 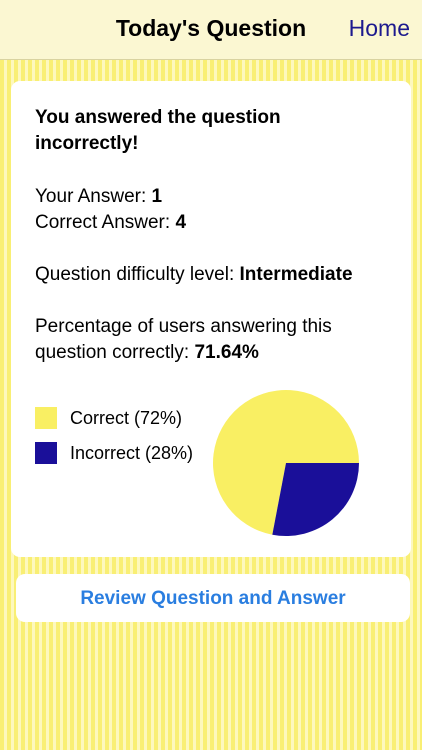 I want to click on your-answer-value: 1, so click(x=157, y=196).